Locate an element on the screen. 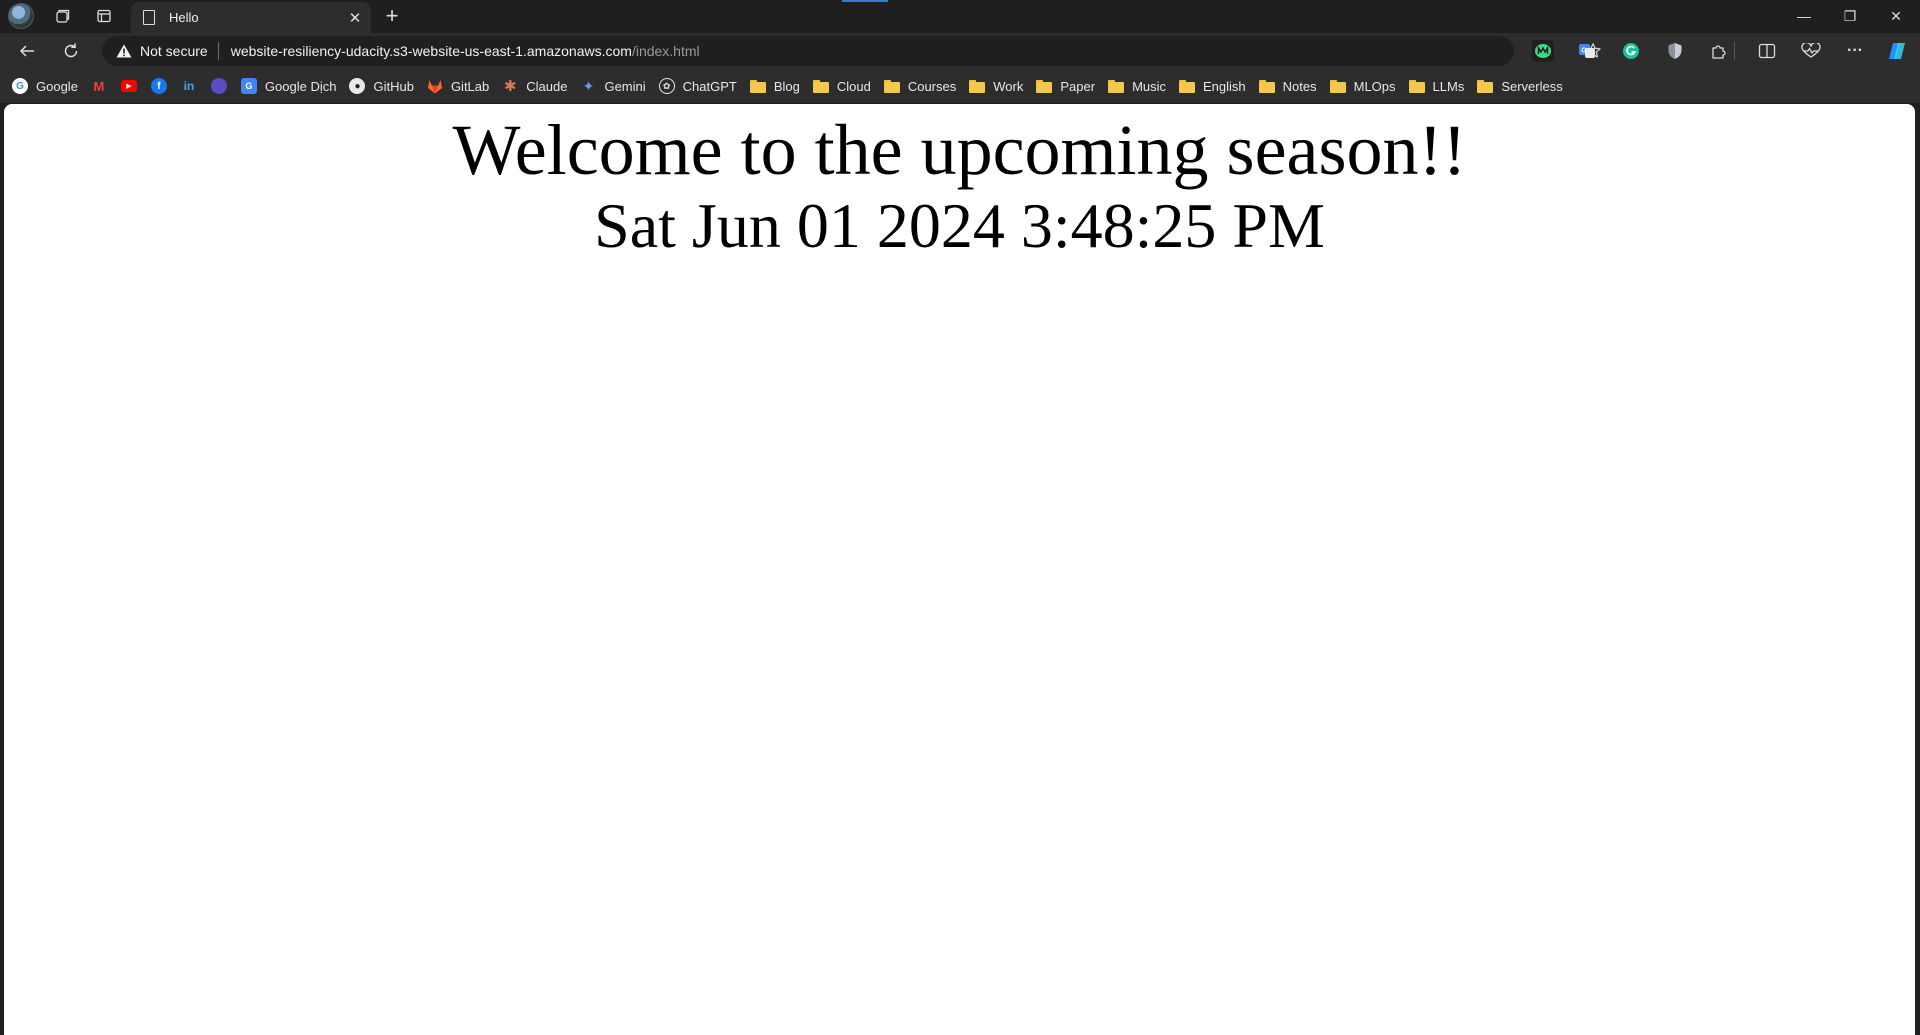 This screenshot has width=1920, height=1035. bookmark-facebook: f is located at coordinates (158, 86).